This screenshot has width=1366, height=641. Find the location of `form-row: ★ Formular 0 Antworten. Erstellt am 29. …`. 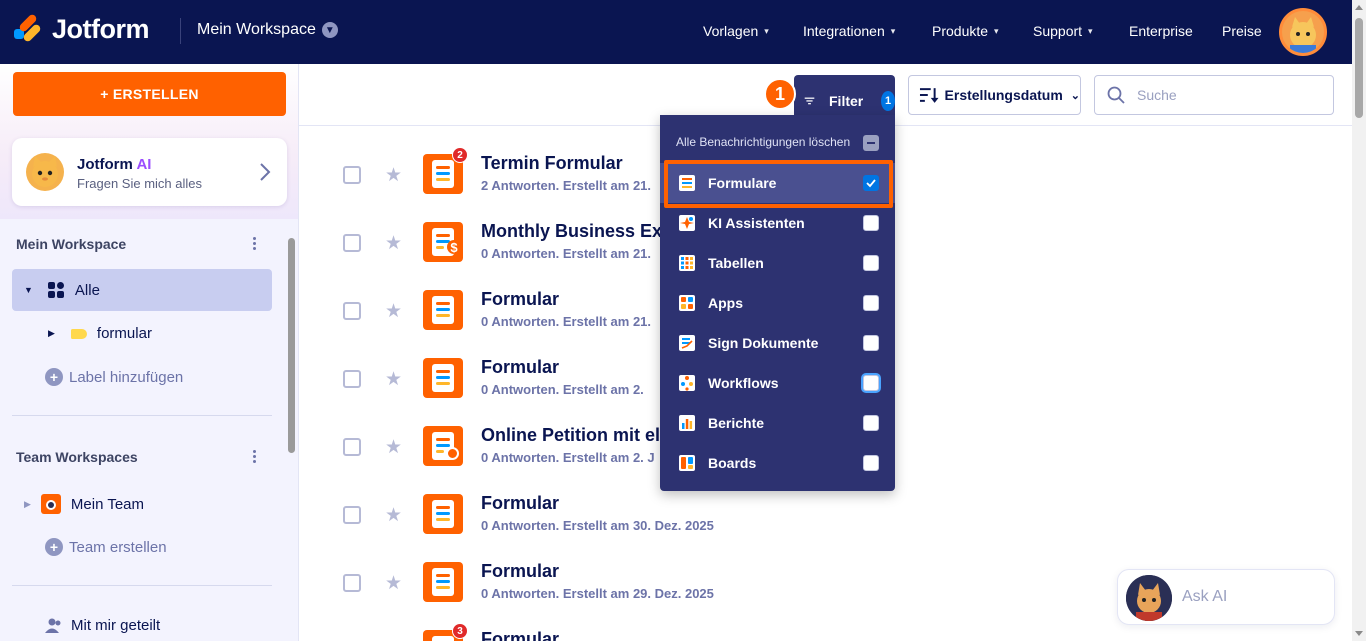

form-row: ★ Formular 0 Antworten. Erstellt am 29. … is located at coordinates (599, 585).